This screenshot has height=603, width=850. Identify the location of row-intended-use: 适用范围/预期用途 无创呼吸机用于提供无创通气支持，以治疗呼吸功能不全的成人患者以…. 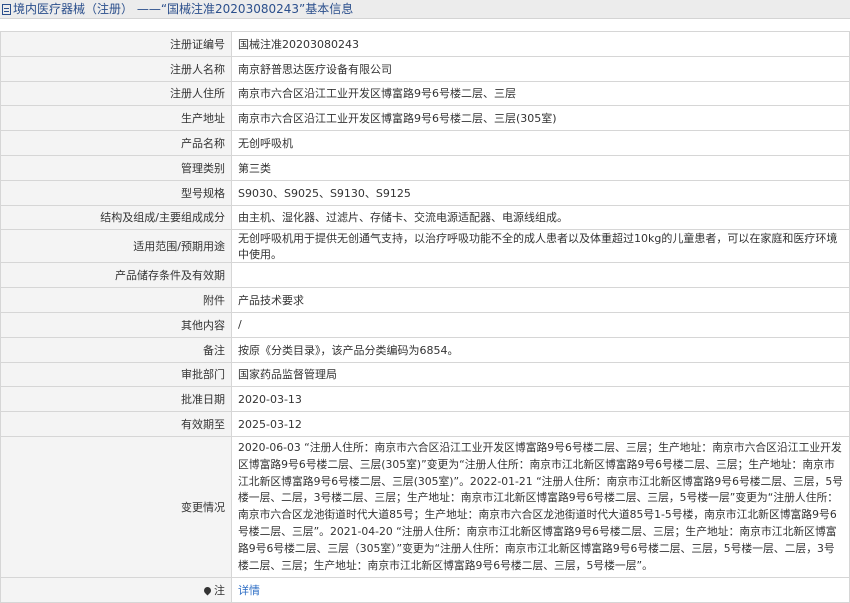
(425, 246).